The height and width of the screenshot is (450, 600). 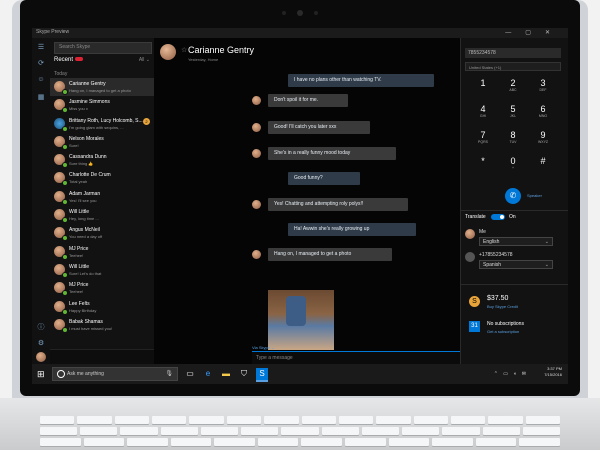 What do you see at coordinates (42, 374) in the screenshot?
I see `windows-start-icon: ⊞` at bounding box center [42, 374].